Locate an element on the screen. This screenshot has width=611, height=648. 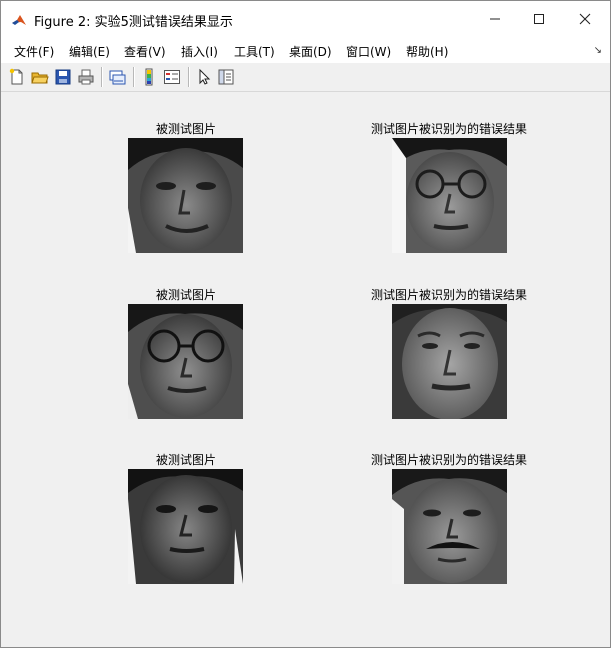
maximize-button is located at coordinates (539, 19).